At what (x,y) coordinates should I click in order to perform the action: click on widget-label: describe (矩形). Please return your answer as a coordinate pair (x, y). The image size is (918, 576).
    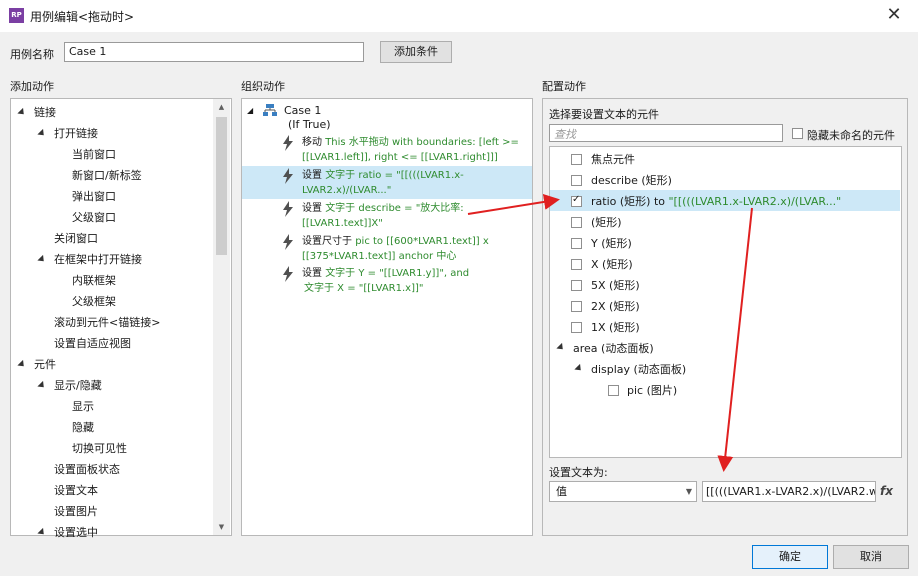
    Looking at the image, I should click on (631, 180).